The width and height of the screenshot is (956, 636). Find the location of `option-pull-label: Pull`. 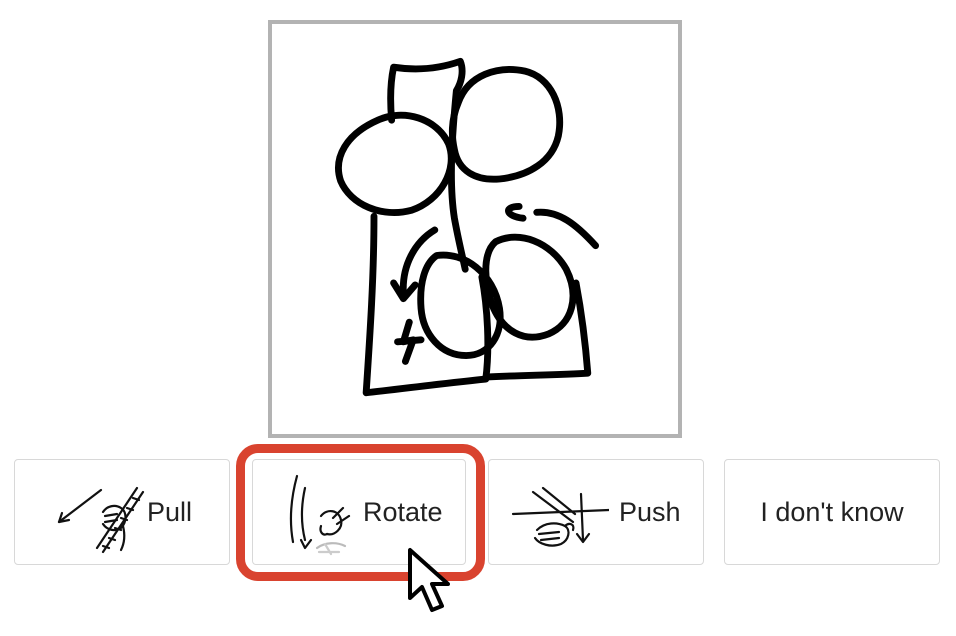

option-pull-label: Pull is located at coordinates (170, 511).